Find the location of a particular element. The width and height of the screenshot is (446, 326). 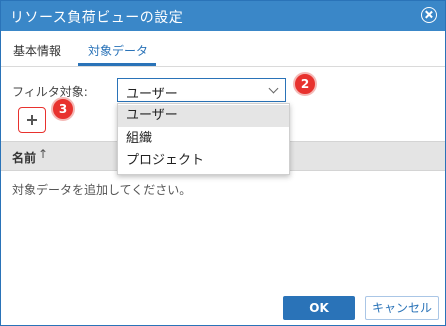

dialog-titlebar: リソース負荷ビューの設定 is located at coordinates (223, 16).